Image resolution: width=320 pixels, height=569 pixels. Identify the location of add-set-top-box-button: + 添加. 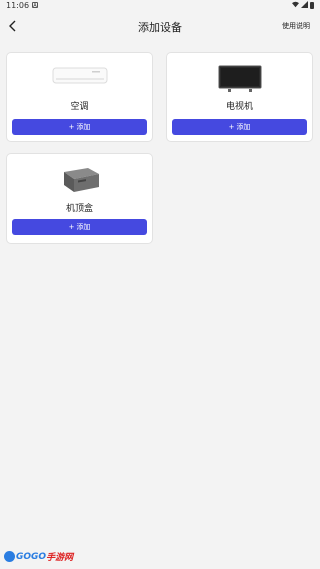
(79, 227).